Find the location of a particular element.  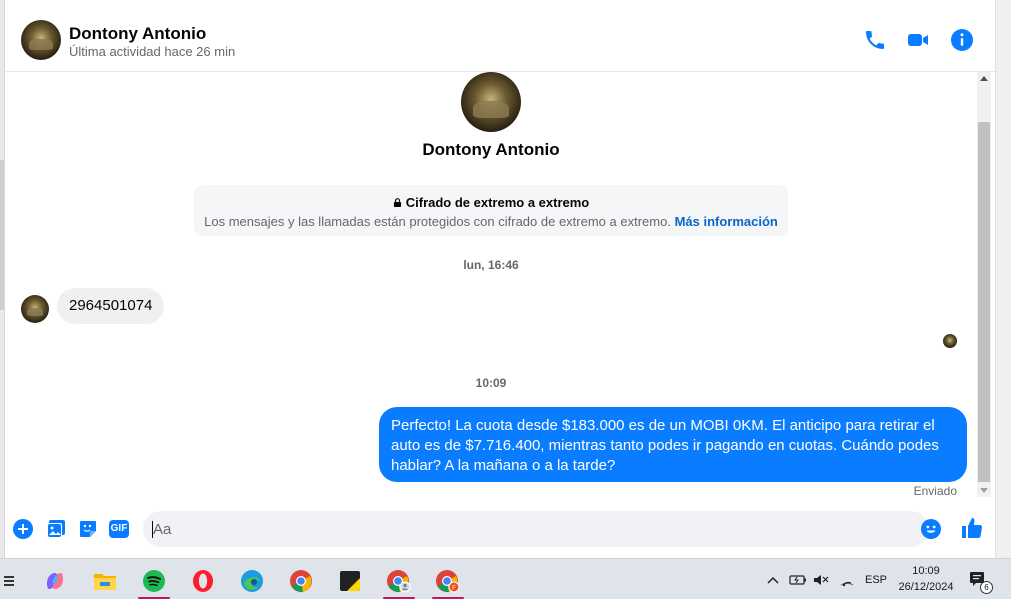

sender-avatar is located at coordinates (35, 309).